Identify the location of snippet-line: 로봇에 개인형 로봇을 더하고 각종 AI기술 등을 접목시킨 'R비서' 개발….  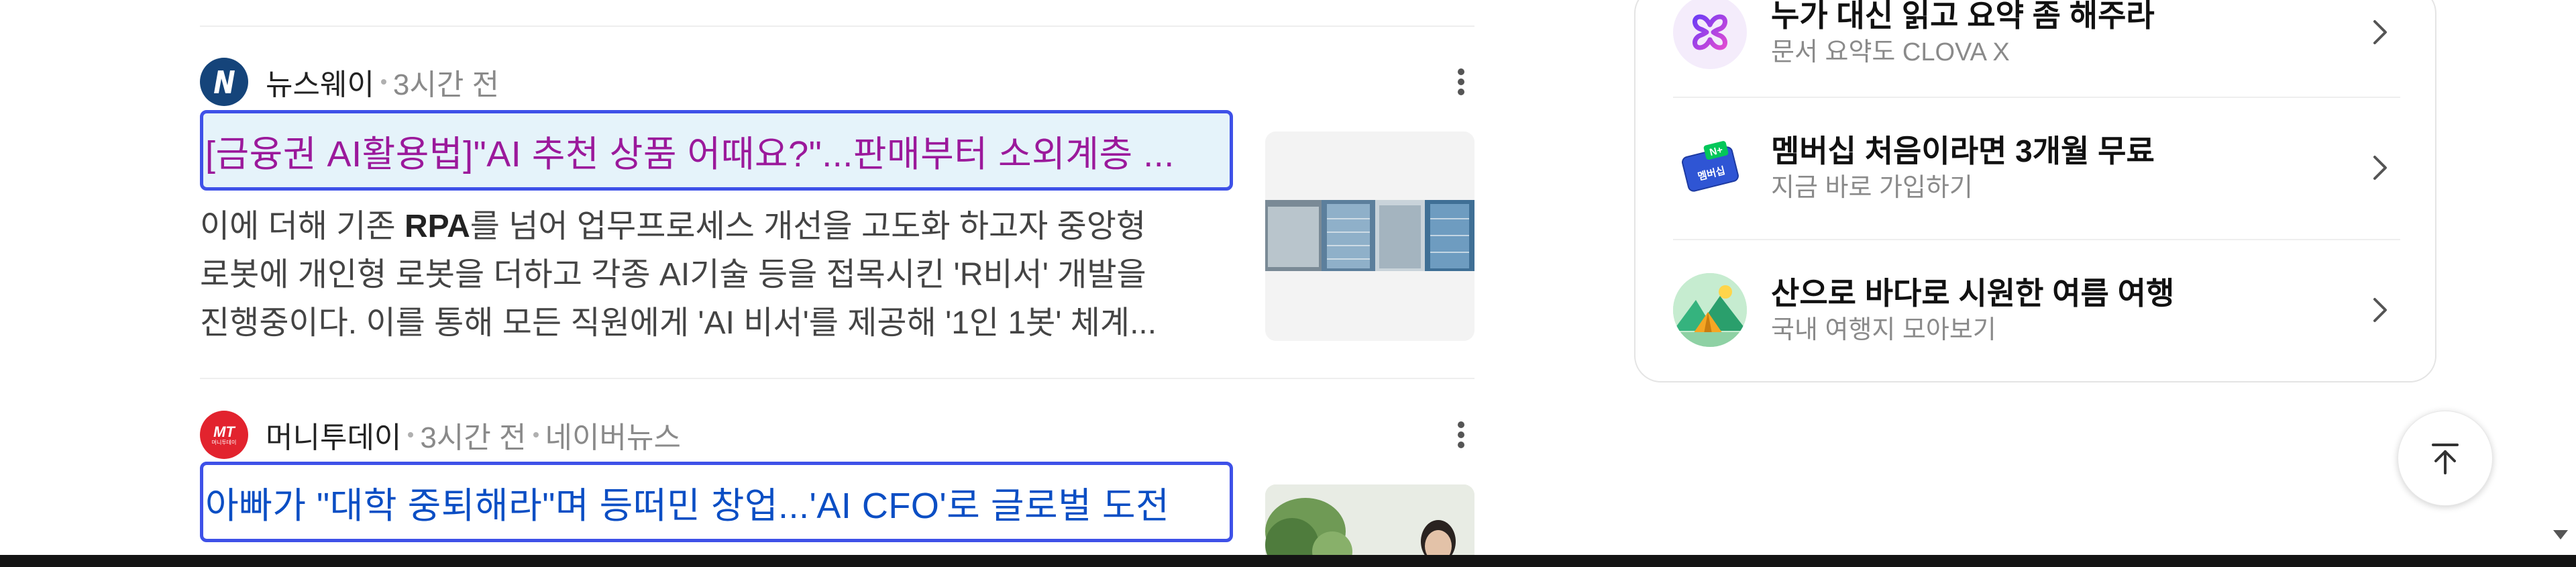
(673, 275).